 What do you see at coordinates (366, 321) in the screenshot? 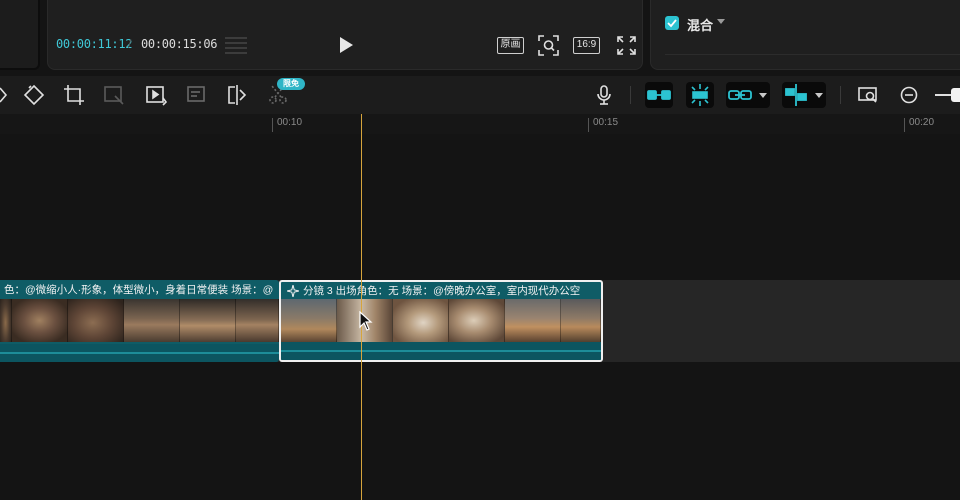
I see `mouse-cursor-icon` at bounding box center [366, 321].